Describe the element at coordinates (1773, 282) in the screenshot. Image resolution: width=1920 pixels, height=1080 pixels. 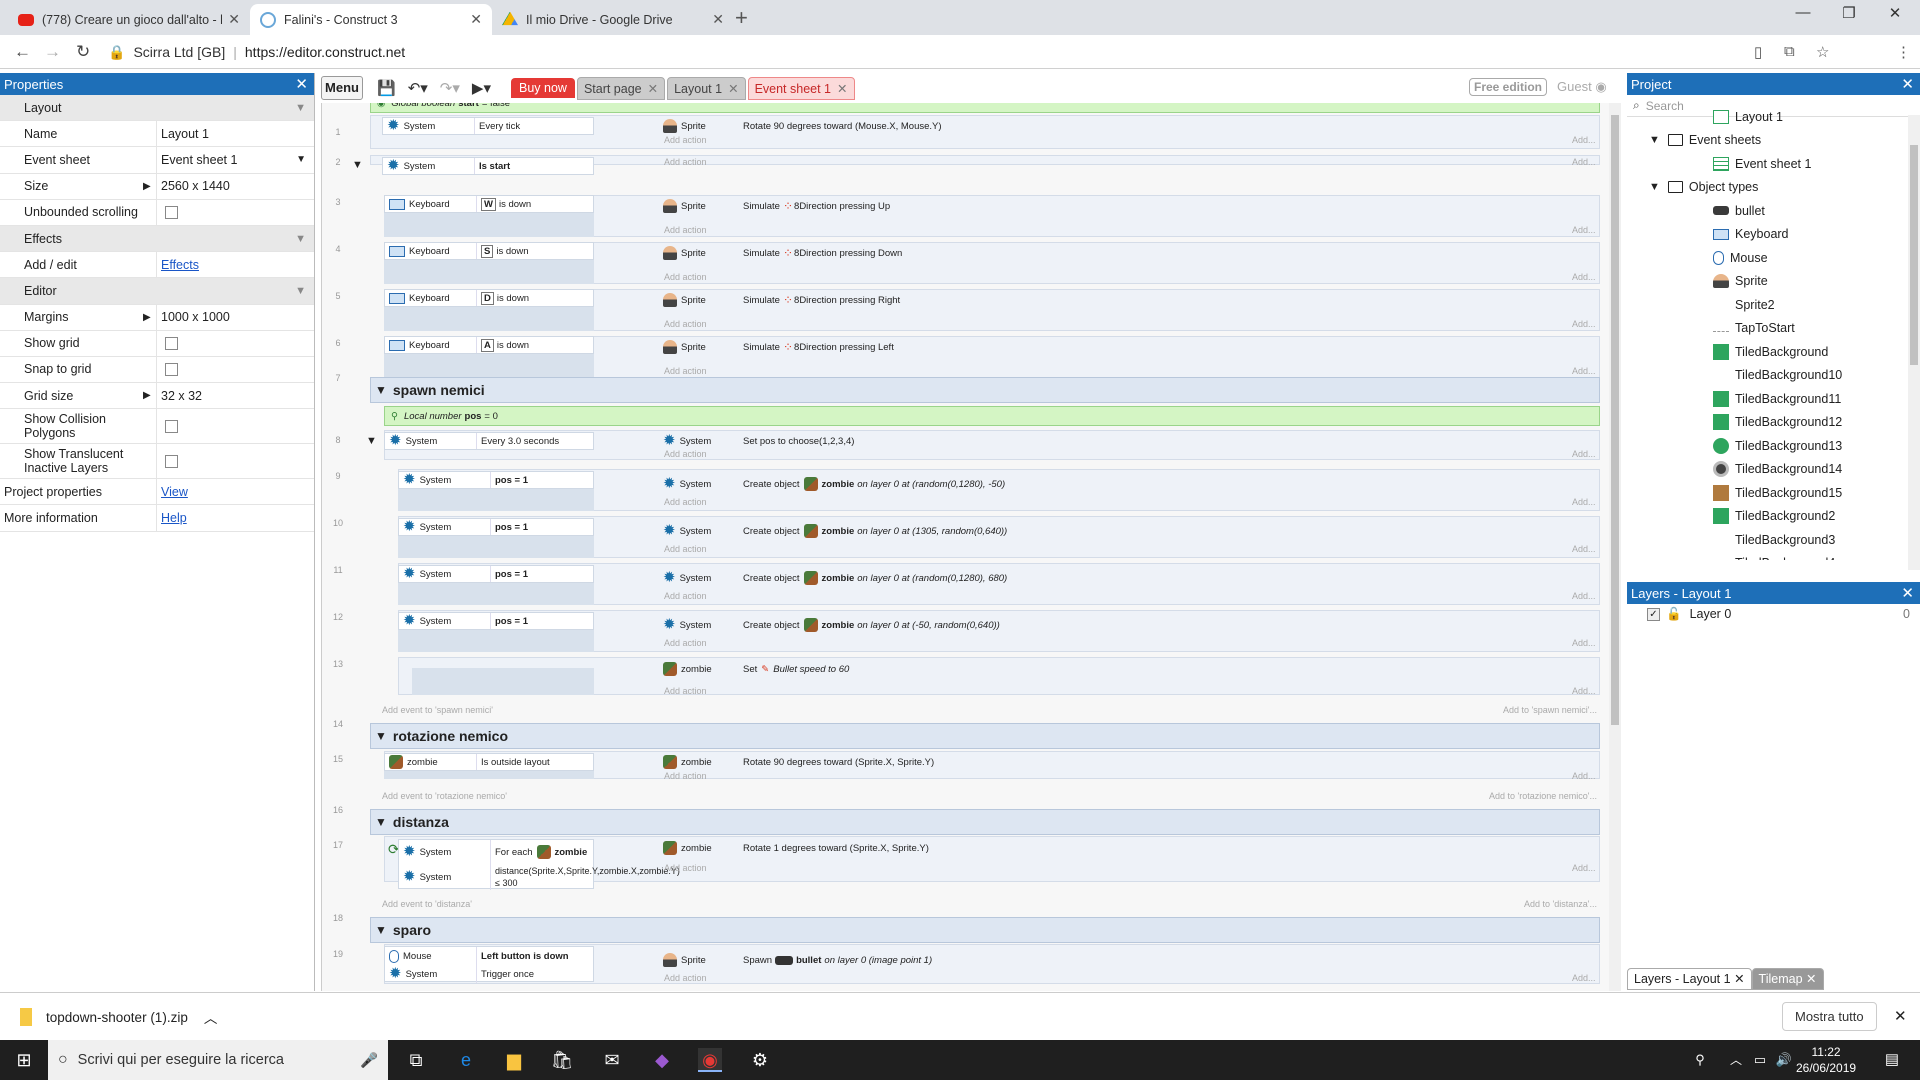
I see `project-item: Sprite` at that location.